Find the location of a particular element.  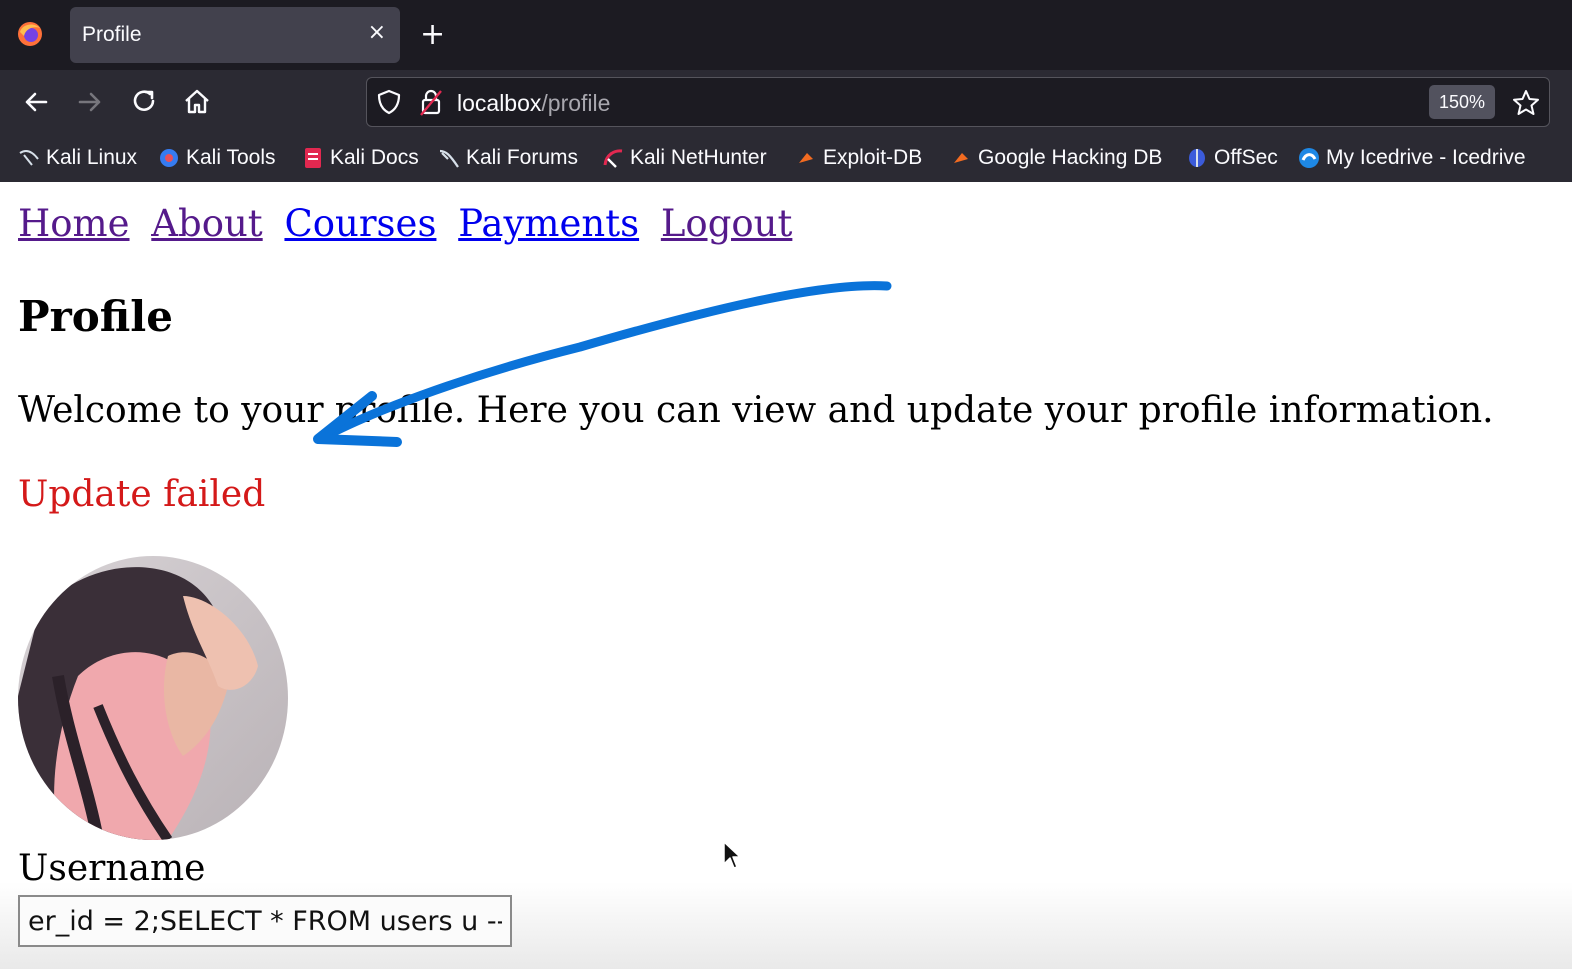

site-nav: Home About Courses Payments Logout is located at coordinates (410, 223).